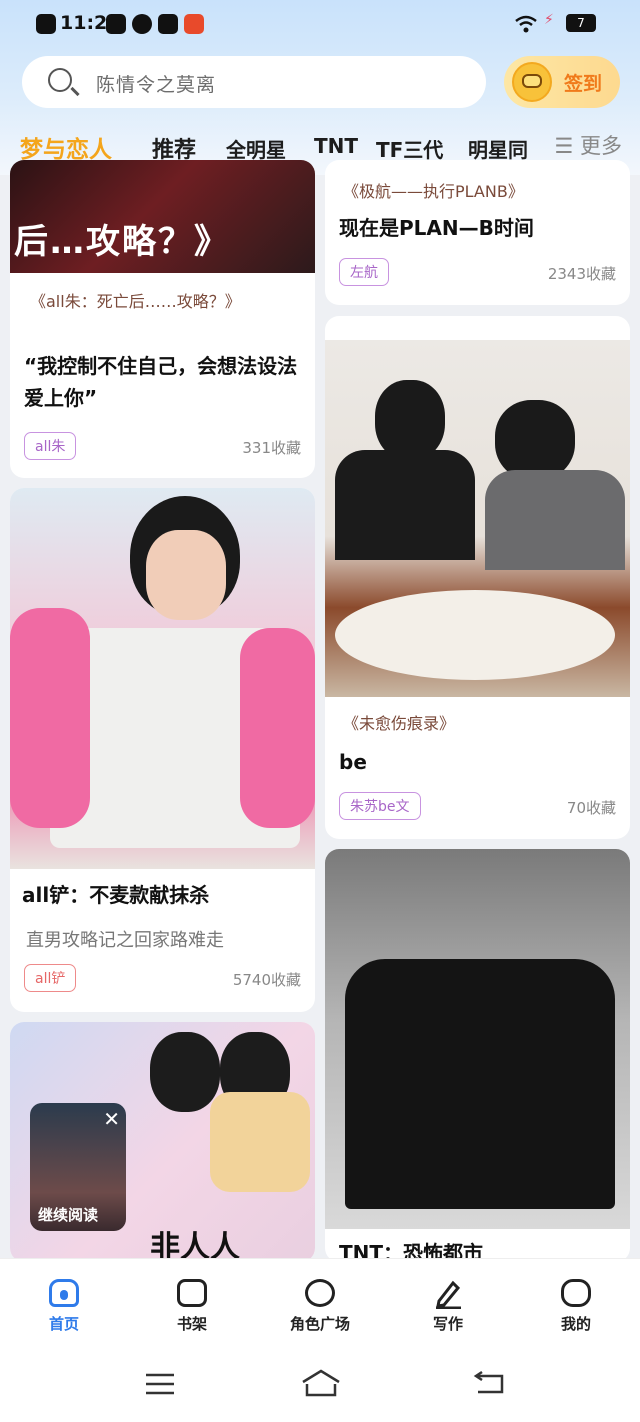 This screenshot has height=1422, width=640. I want to click on status-bar: 11:23 ⚡ 7, so click(320, 25).